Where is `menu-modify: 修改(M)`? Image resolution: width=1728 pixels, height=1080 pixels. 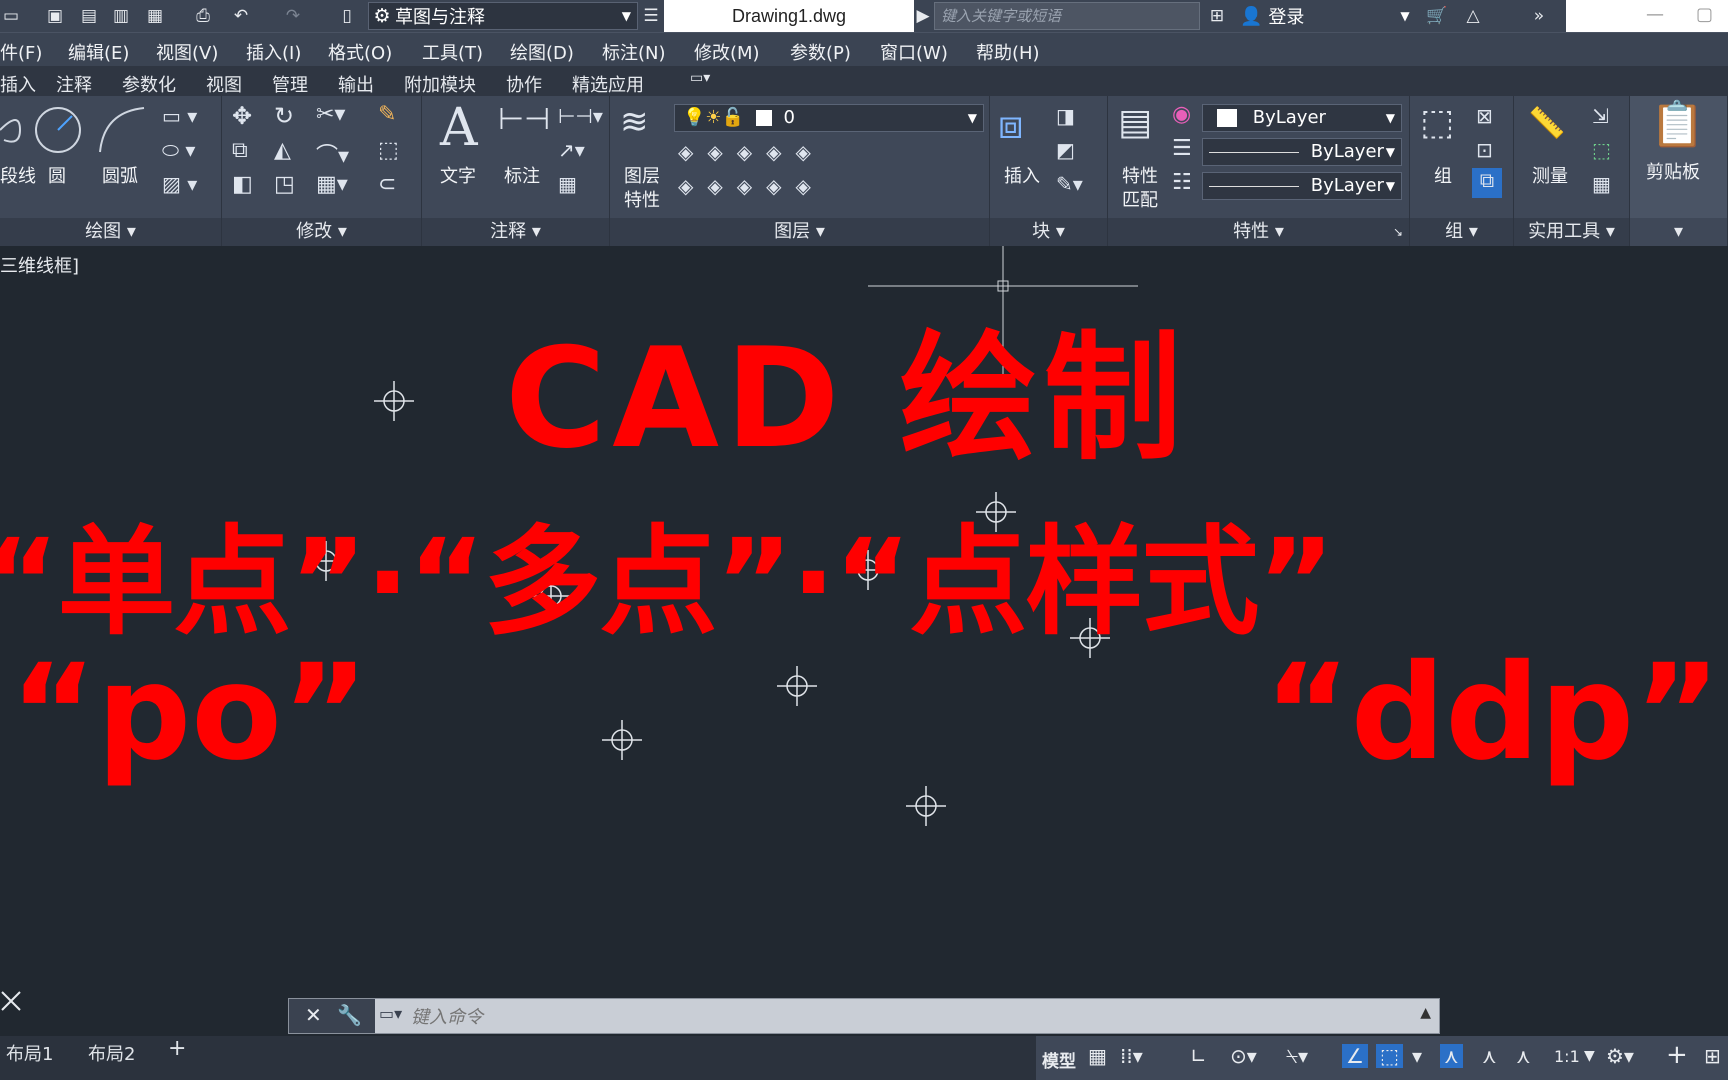
menu-modify: 修改(M) is located at coordinates (727, 52).